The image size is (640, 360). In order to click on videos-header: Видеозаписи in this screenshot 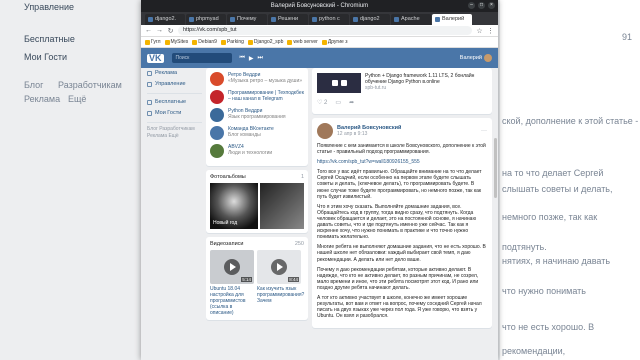, I will do `click(226, 244)`.